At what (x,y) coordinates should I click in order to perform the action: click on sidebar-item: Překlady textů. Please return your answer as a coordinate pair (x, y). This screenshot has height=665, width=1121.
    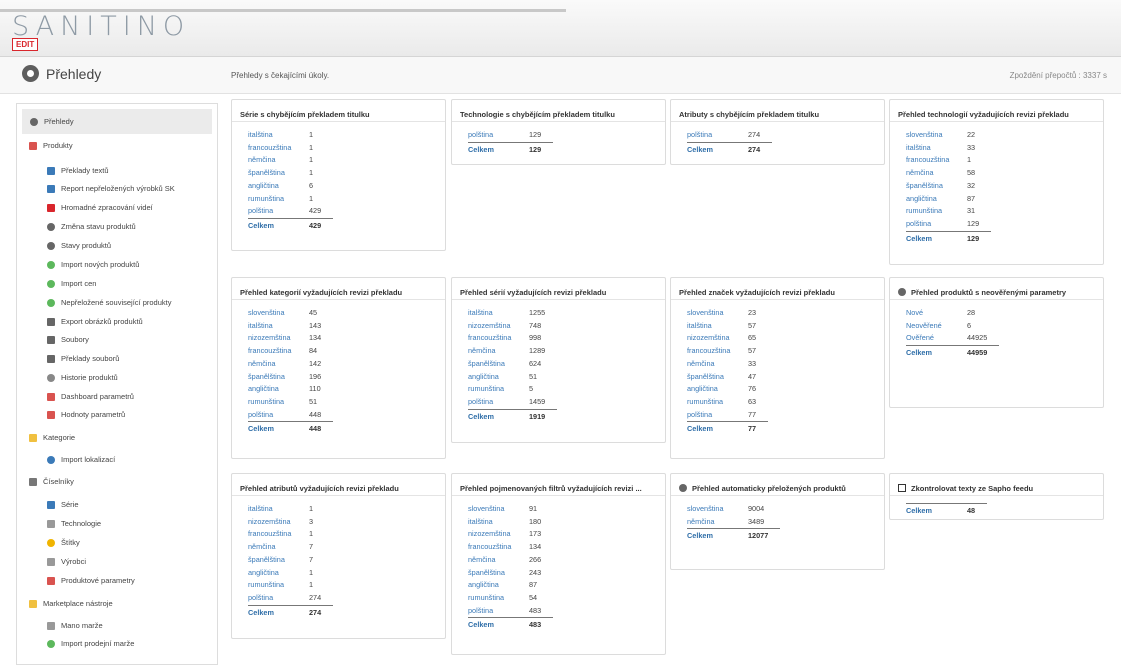
    Looking at the image, I should click on (78, 170).